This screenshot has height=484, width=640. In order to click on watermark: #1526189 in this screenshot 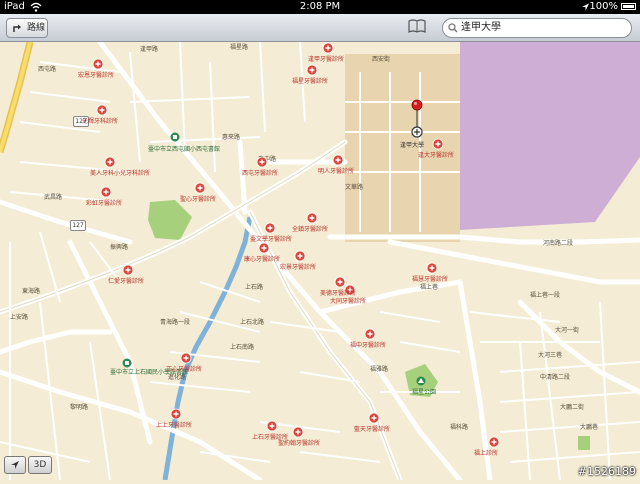, I will do `click(606, 471)`.